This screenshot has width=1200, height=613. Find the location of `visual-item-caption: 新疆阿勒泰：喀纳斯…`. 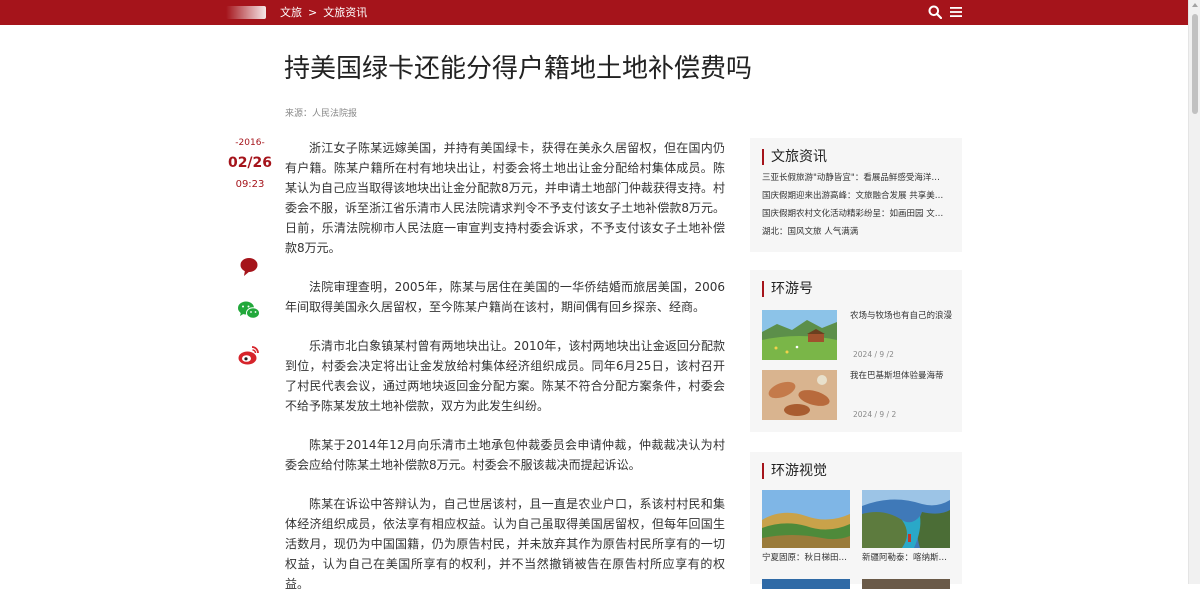

visual-item-caption: 新疆阿勒泰：喀纳斯… is located at coordinates (906, 558).